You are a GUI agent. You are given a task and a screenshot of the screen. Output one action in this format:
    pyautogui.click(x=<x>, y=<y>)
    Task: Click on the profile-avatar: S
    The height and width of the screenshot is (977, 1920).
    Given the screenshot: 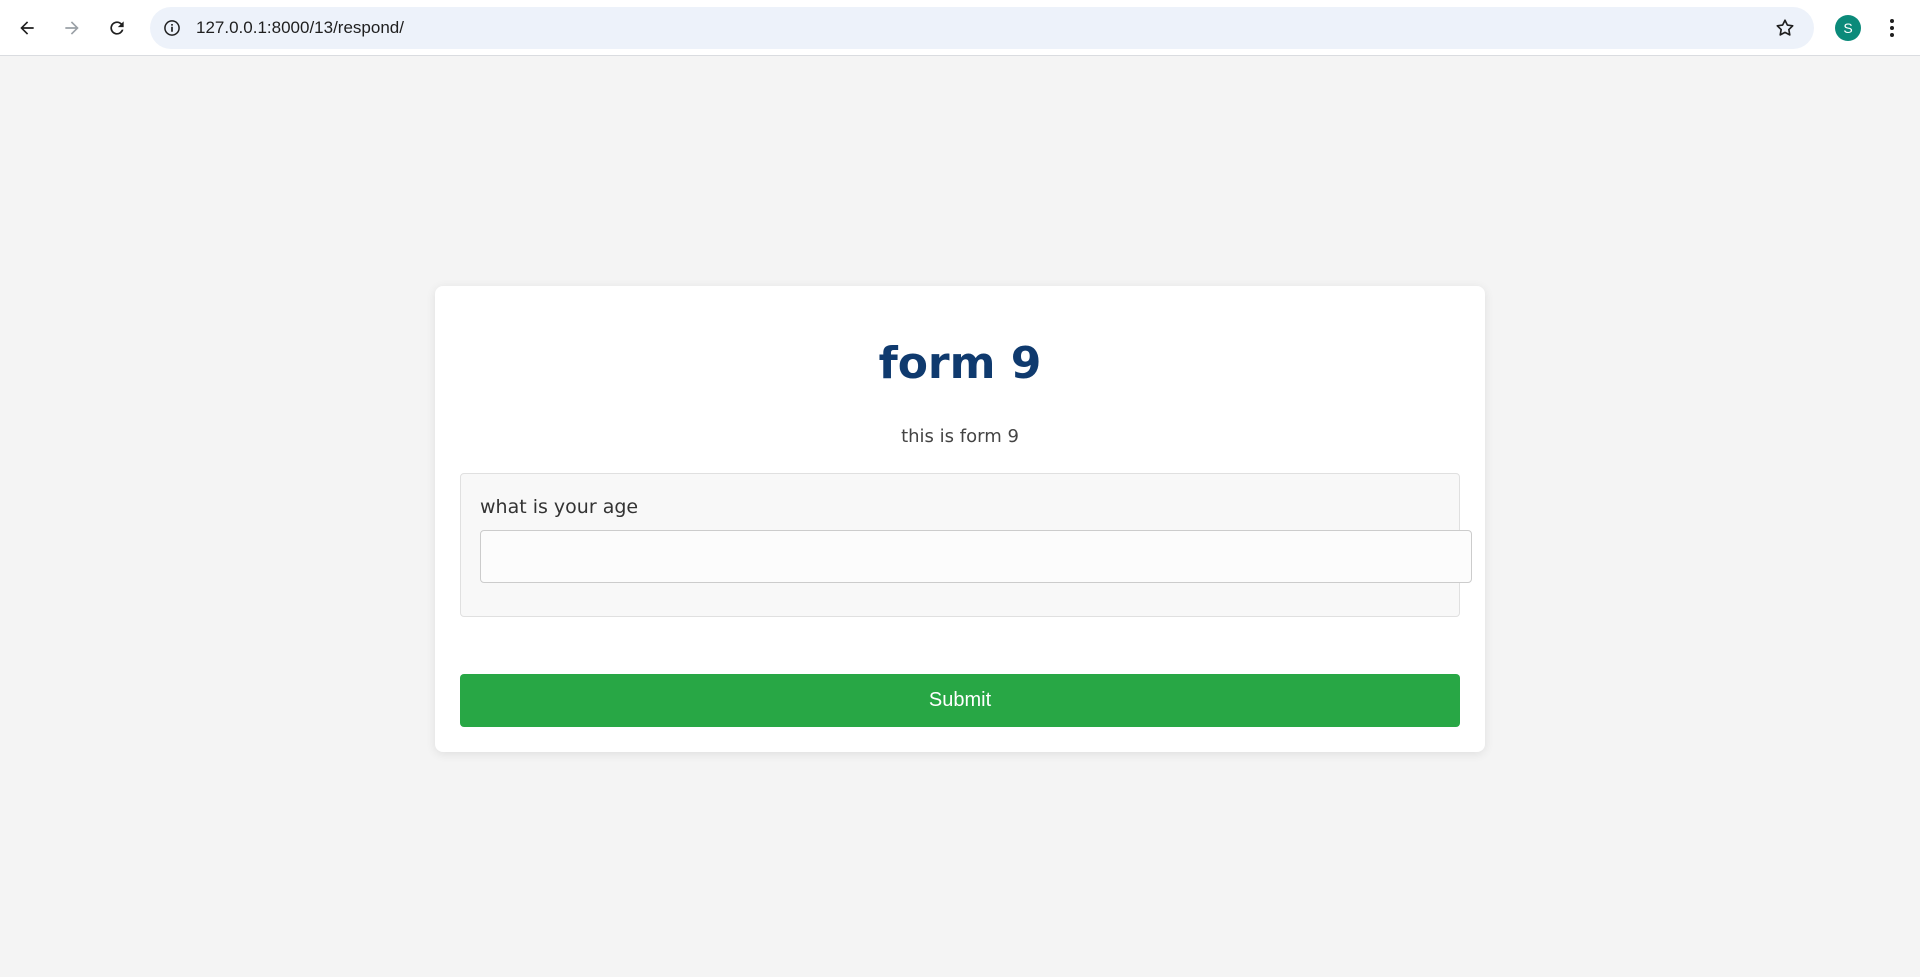 What is the action you would take?
    pyautogui.click(x=1848, y=28)
    